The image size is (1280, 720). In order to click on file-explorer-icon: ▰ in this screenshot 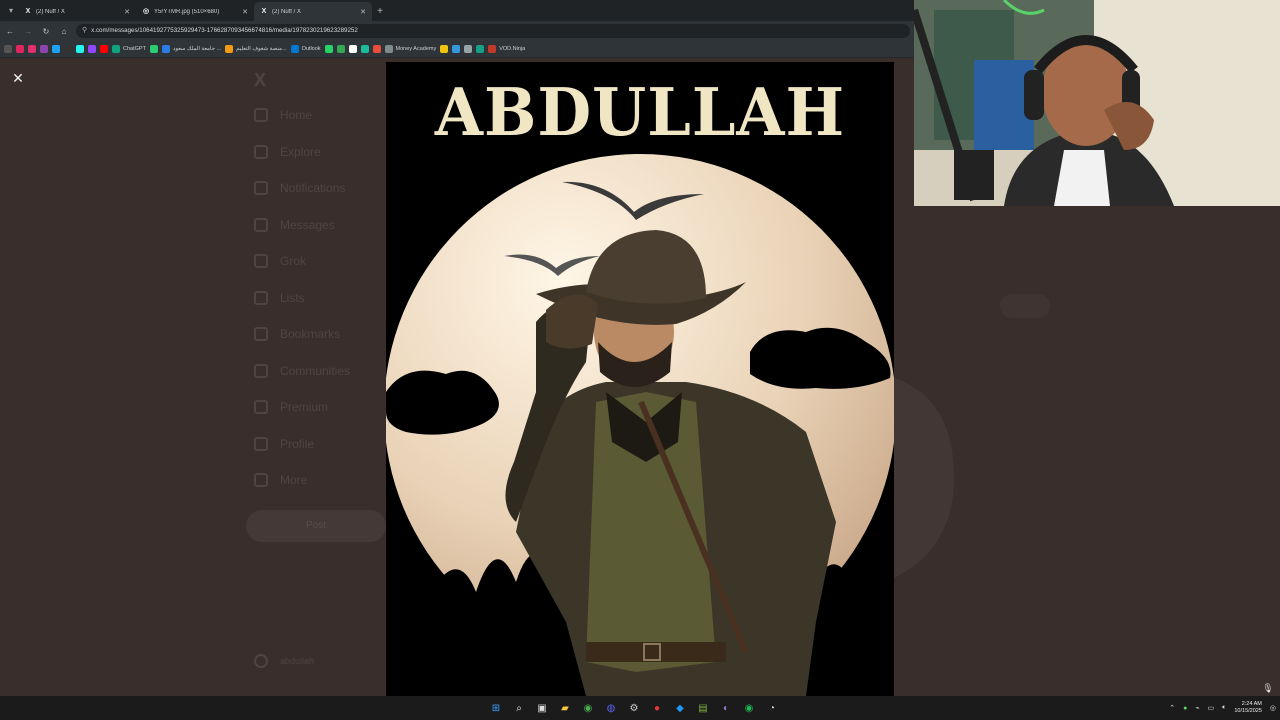, I will do `click(565, 708)`.